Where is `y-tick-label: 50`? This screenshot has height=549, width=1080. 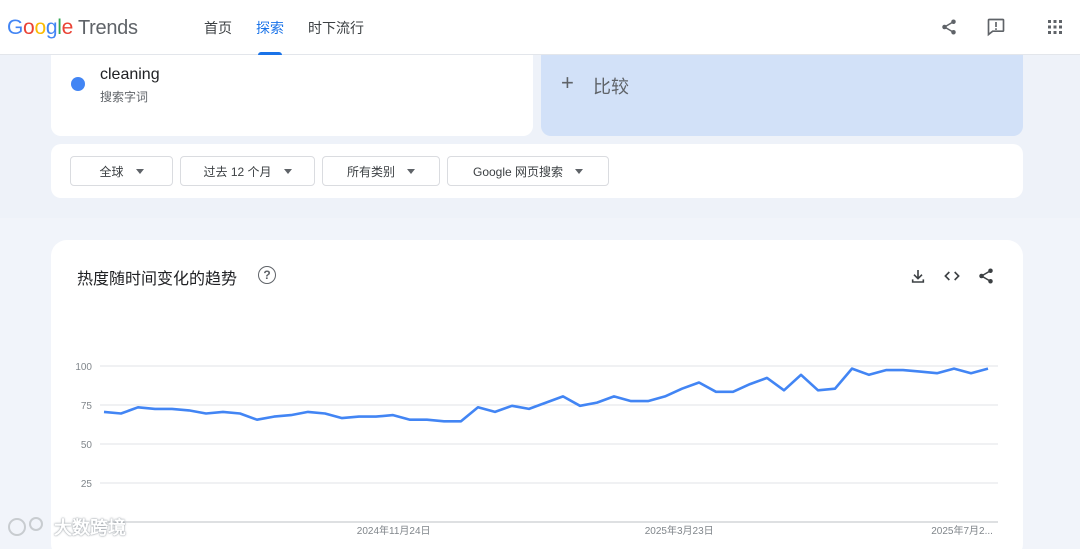 y-tick-label: 50 is located at coordinates (87, 445).